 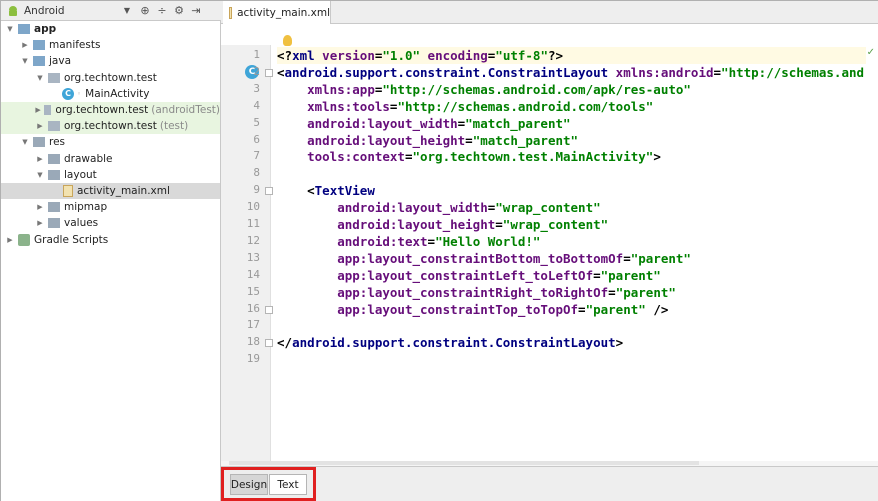 I want to click on tree-item: ▶ values, so click(x=110, y=223).